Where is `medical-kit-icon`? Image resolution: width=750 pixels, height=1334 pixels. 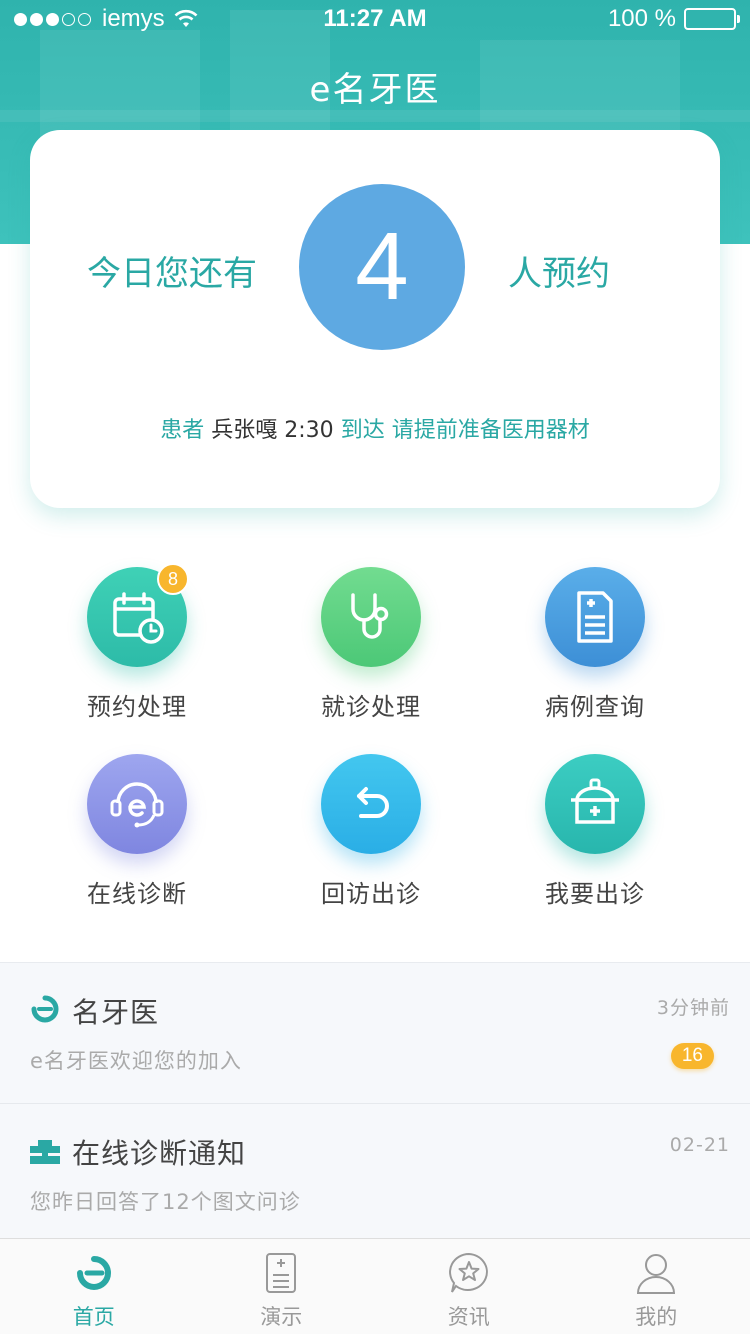
medical-kit-icon is located at coordinates (595, 801).